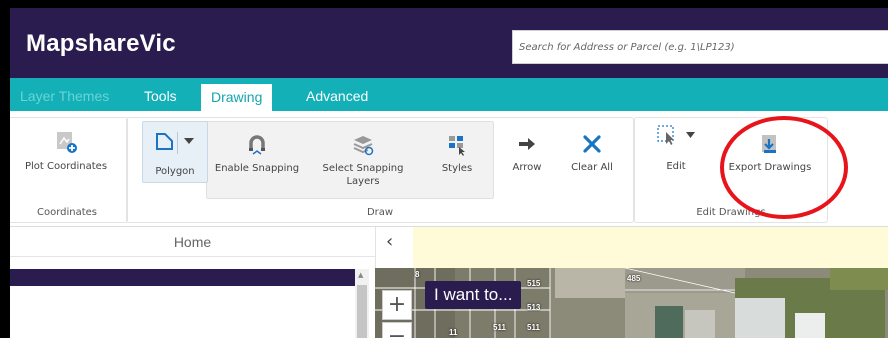  Describe the element at coordinates (64, 97) in the screenshot. I see `tab-layer-themes: Layer Themes` at that location.